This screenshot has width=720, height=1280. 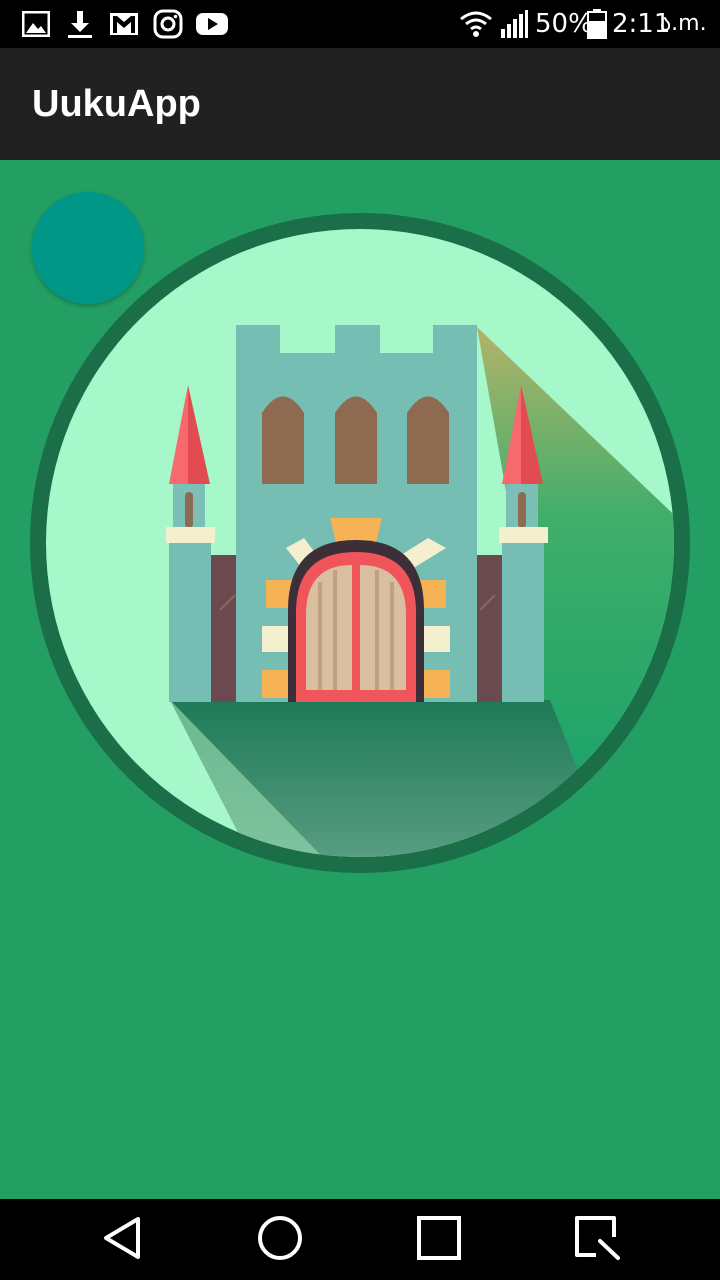 I want to click on navigation-bar, so click(x=360, y=1239).